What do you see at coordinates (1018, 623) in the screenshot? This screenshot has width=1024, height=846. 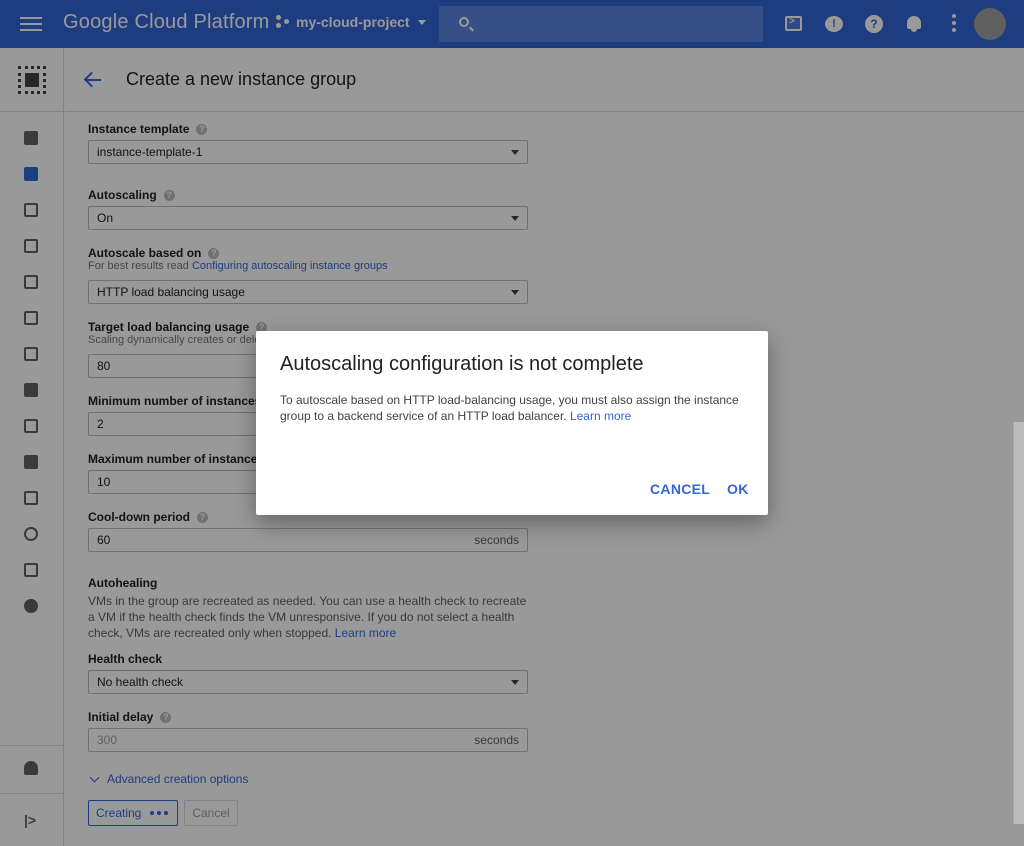 I see `scrollbar` at bounding box center [1018, 623].